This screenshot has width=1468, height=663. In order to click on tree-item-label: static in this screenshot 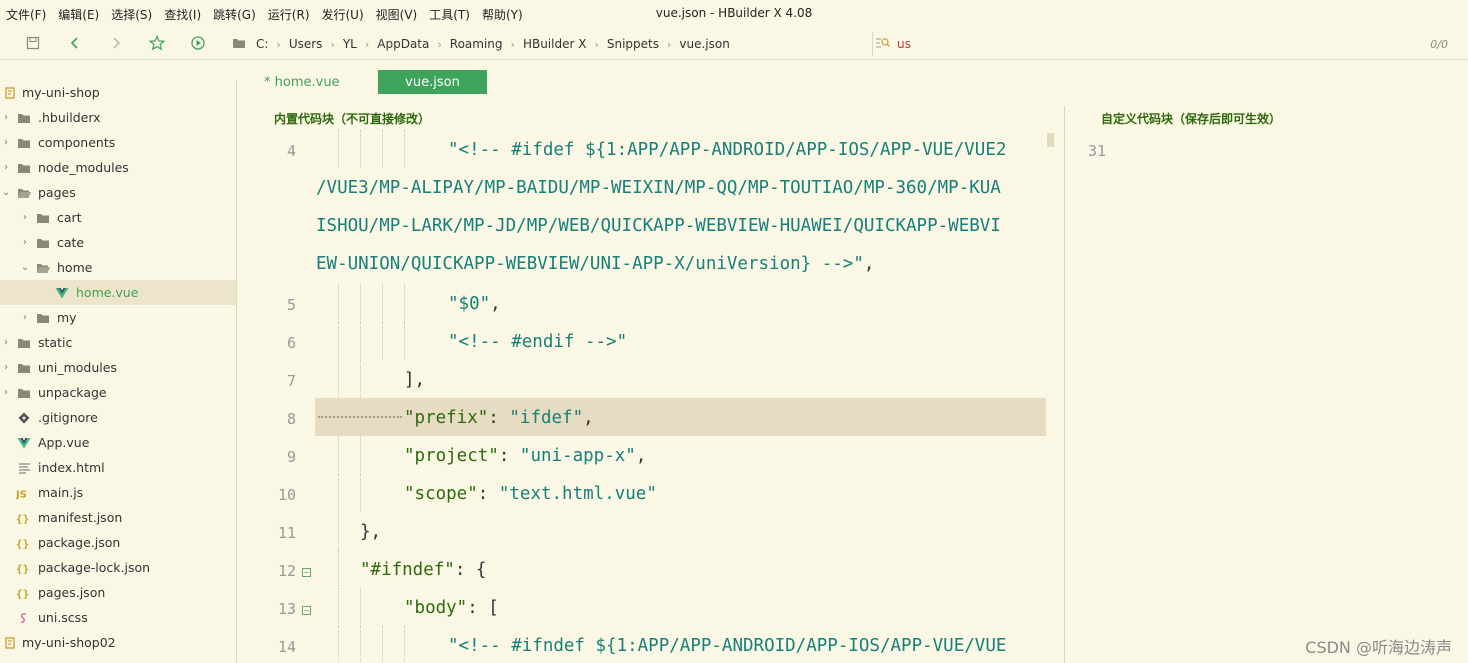, I will do `click(55, 342)`.